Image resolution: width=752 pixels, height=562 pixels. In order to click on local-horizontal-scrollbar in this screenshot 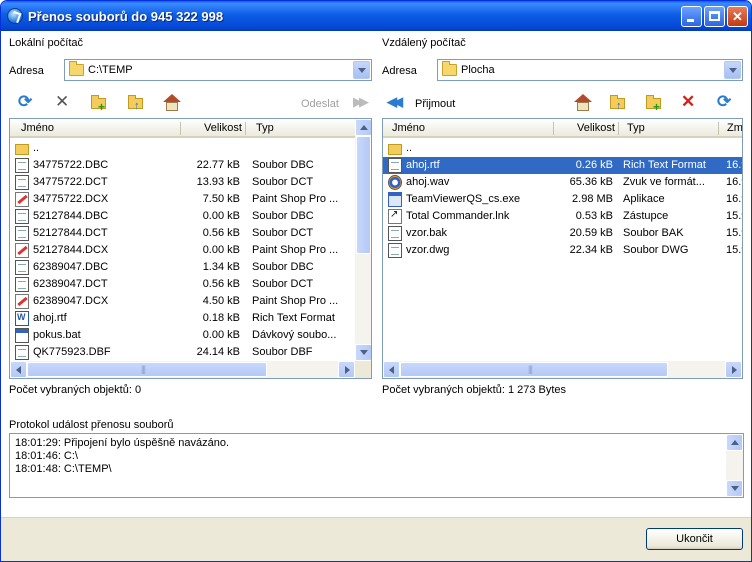, I will do `click(182, 369)`.